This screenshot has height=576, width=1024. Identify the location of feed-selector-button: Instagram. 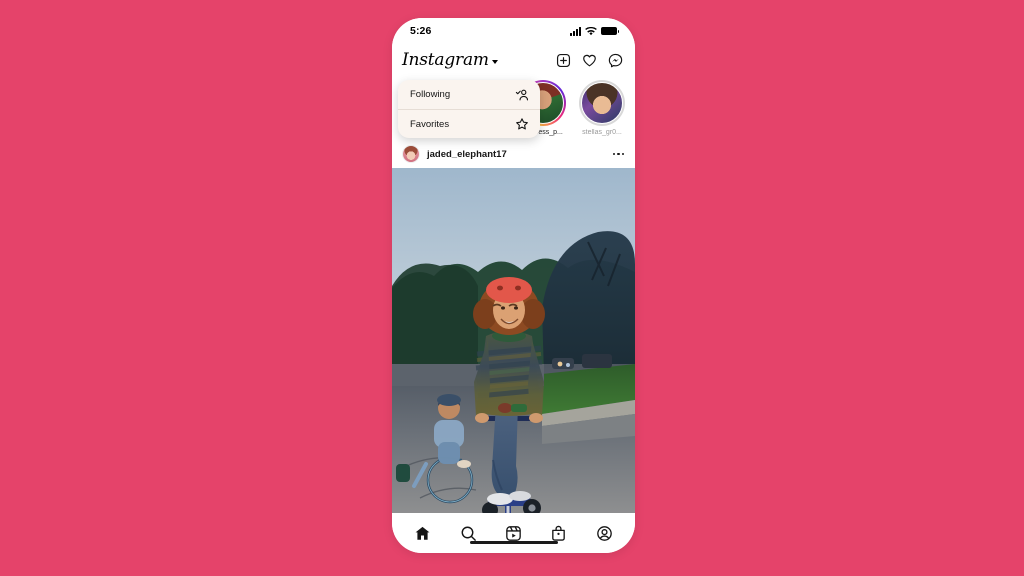
(450, 59).